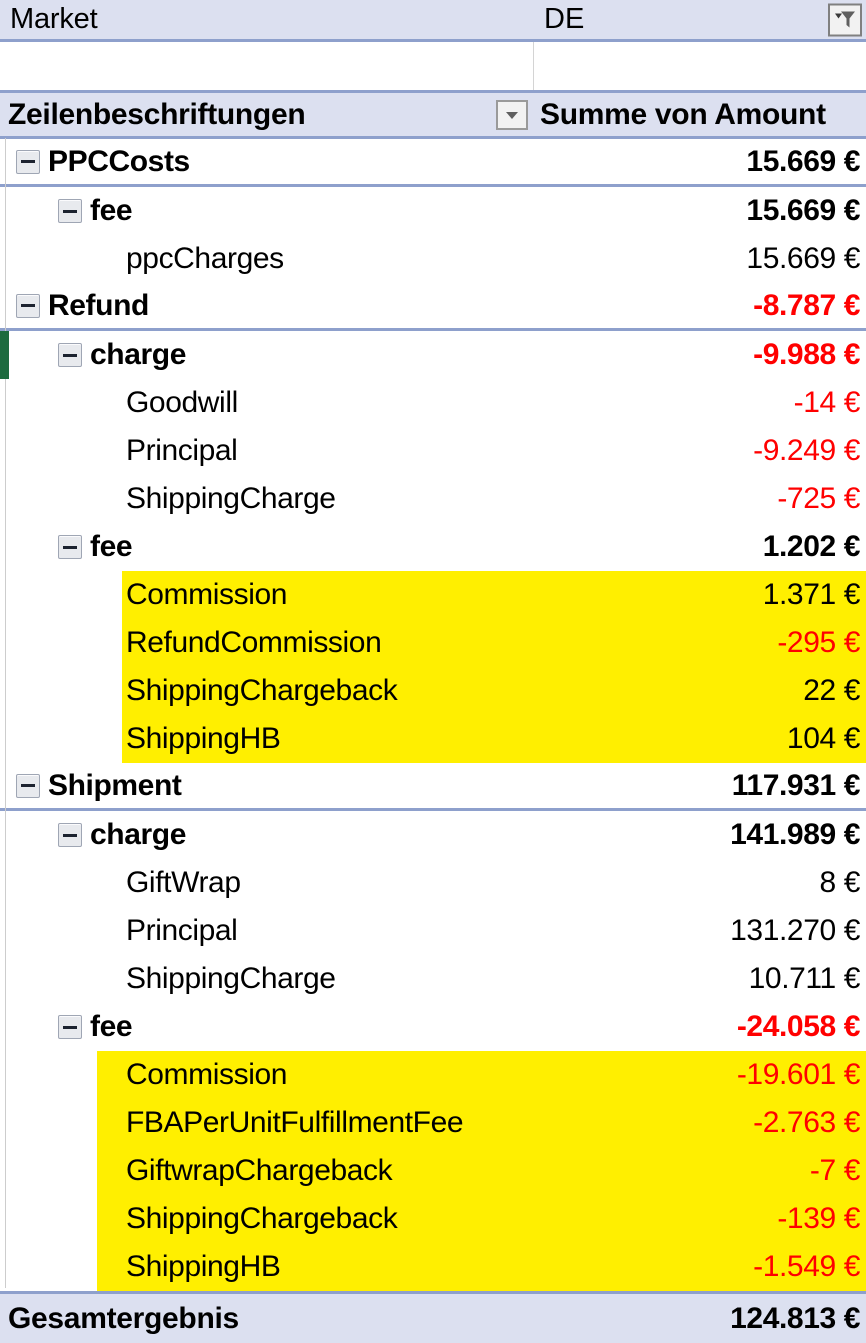 This screenshot has height=1343, width=866. I want to click on row-value-cell: -725 €, so click(700, 499).